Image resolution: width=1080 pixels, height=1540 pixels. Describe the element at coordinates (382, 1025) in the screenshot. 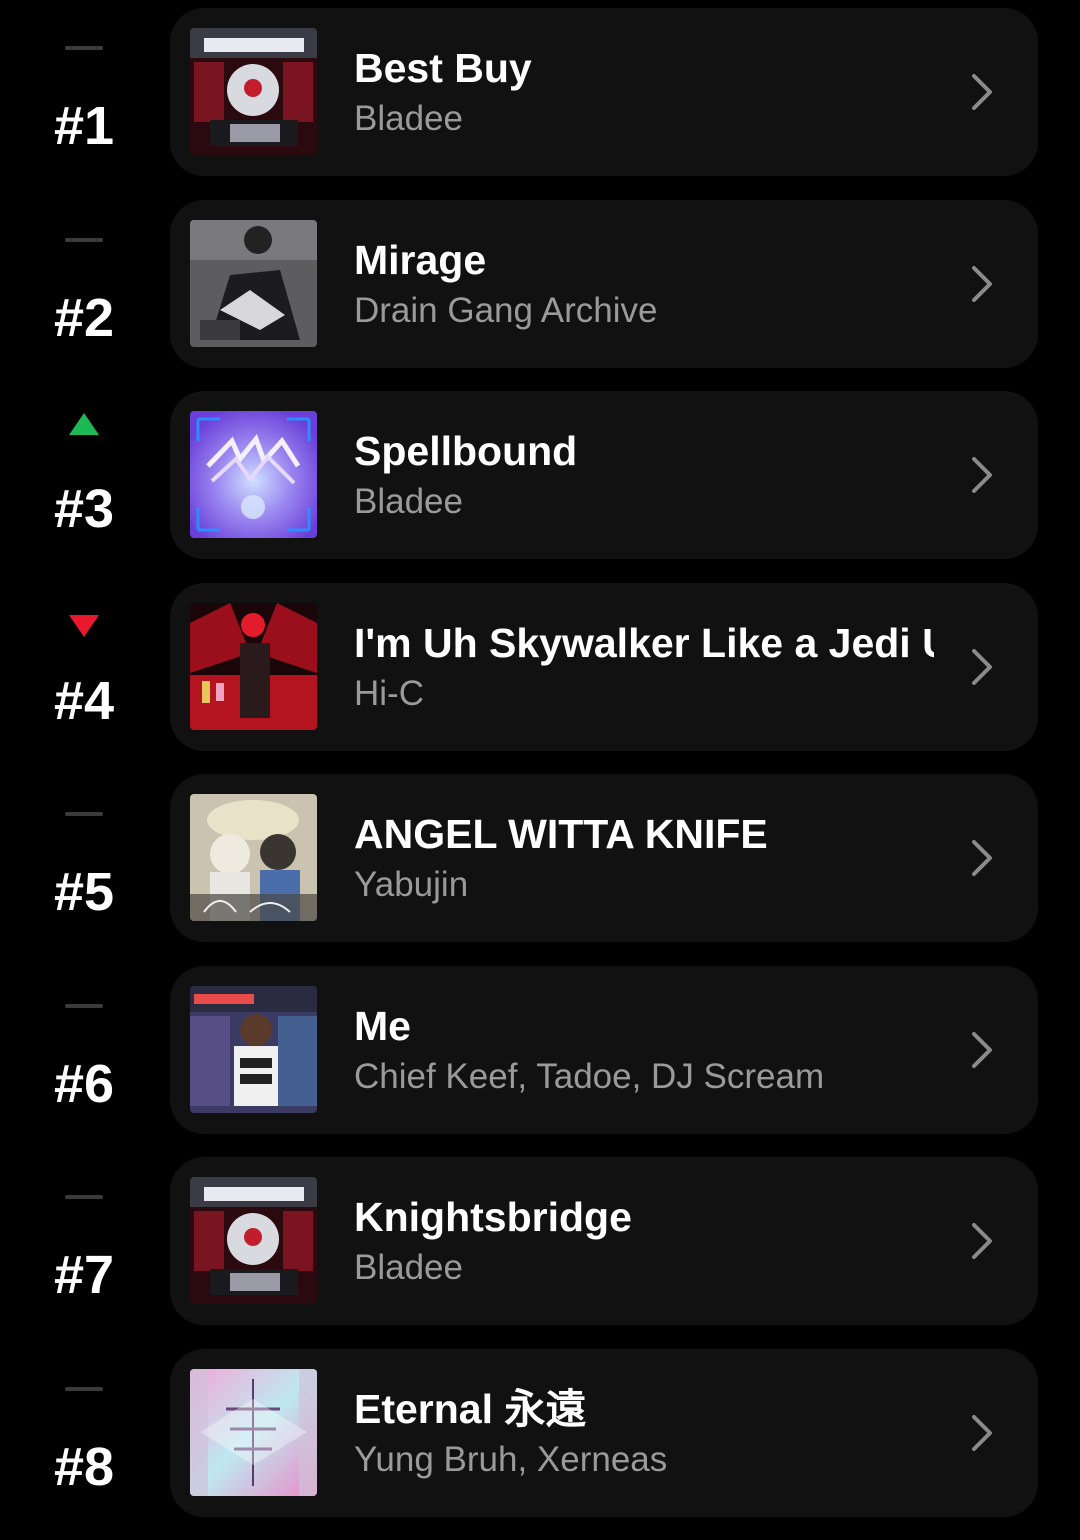

I see `track-title: Me` at that location.